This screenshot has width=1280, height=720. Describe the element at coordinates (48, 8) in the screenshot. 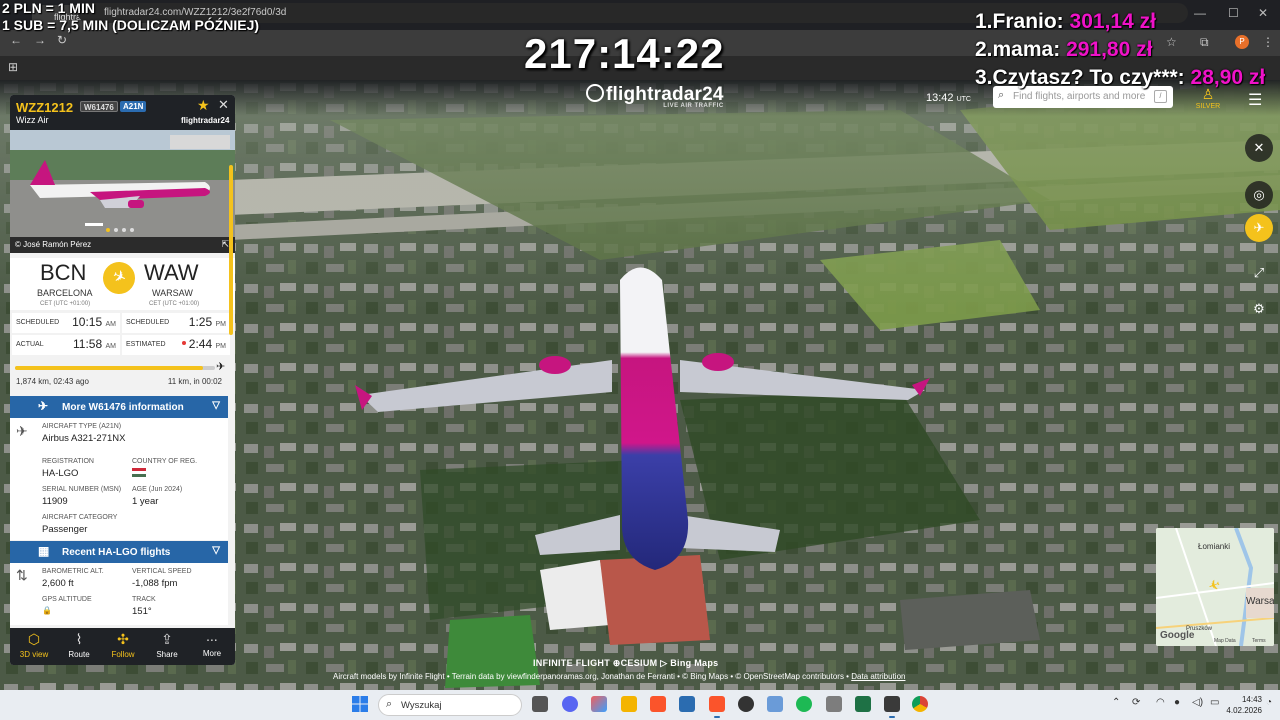

I see `rule-line-1: 2 PLN = 1 MIN` at that location.